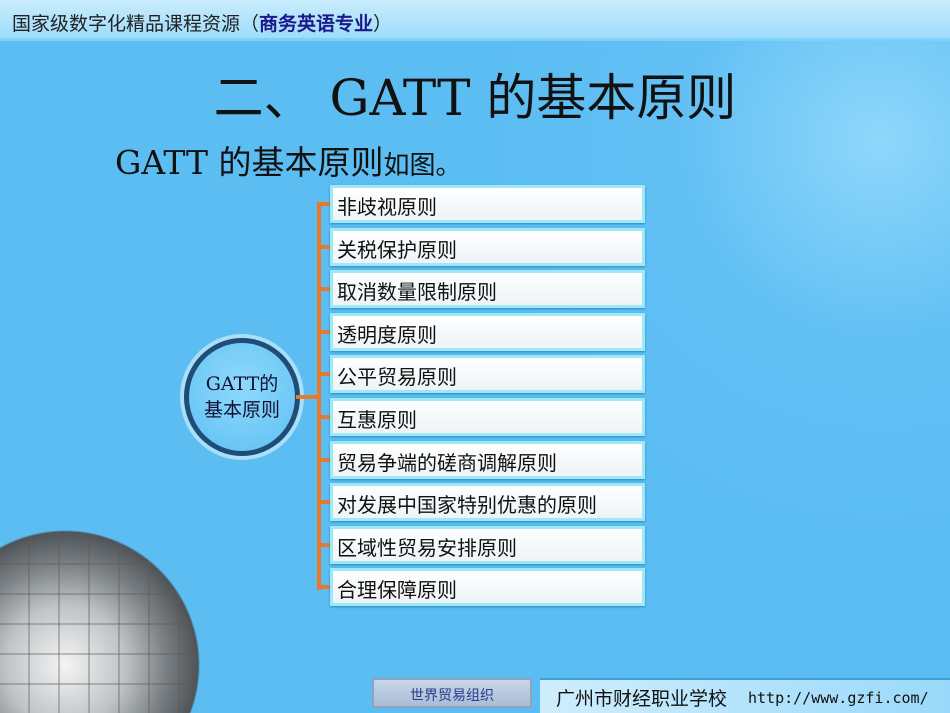 The height and width of the screenshot is (713, 950). I want to click on subtitle-main: GATT 的基本原则, so click(249, 162).